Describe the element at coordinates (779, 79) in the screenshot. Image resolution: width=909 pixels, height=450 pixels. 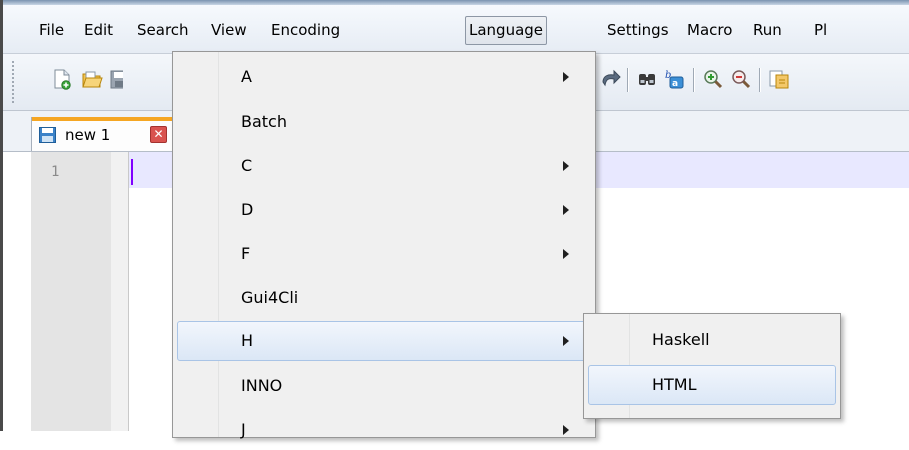
I see `sync-icon` at that location.